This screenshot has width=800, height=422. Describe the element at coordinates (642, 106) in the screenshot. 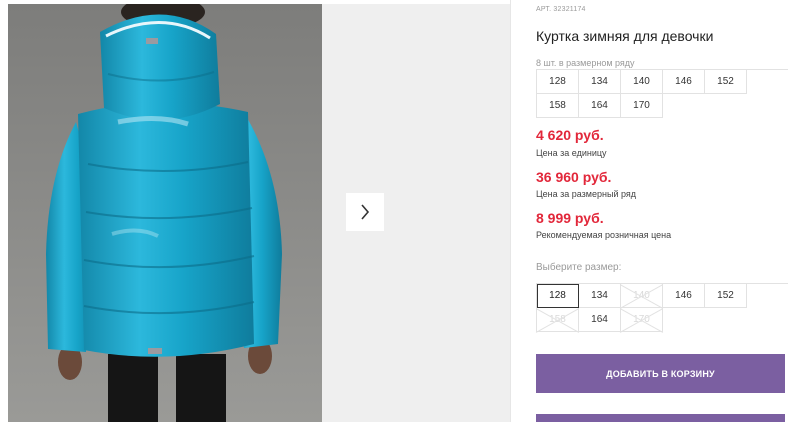

I see `size-row-cell: 170` at that location.